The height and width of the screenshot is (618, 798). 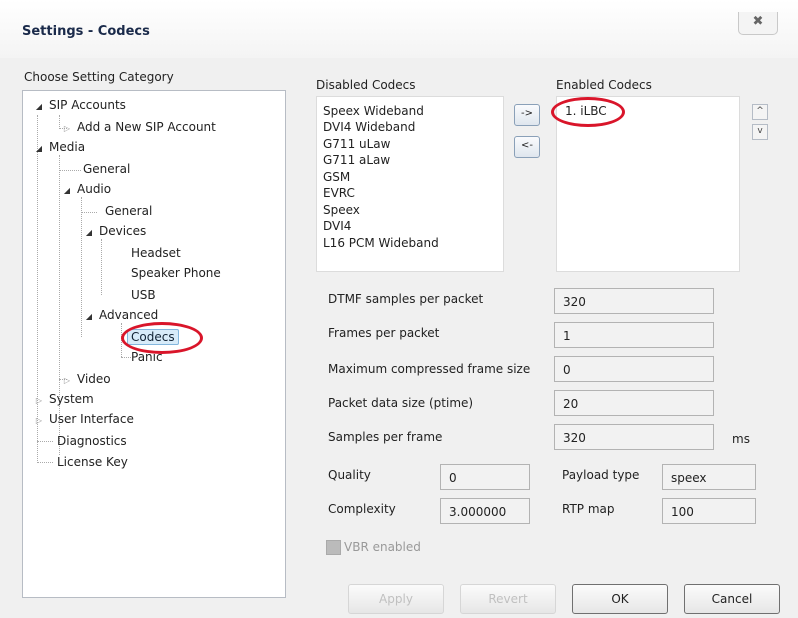 I want to click on apply-button: Apply, so click(x=396, y=599).